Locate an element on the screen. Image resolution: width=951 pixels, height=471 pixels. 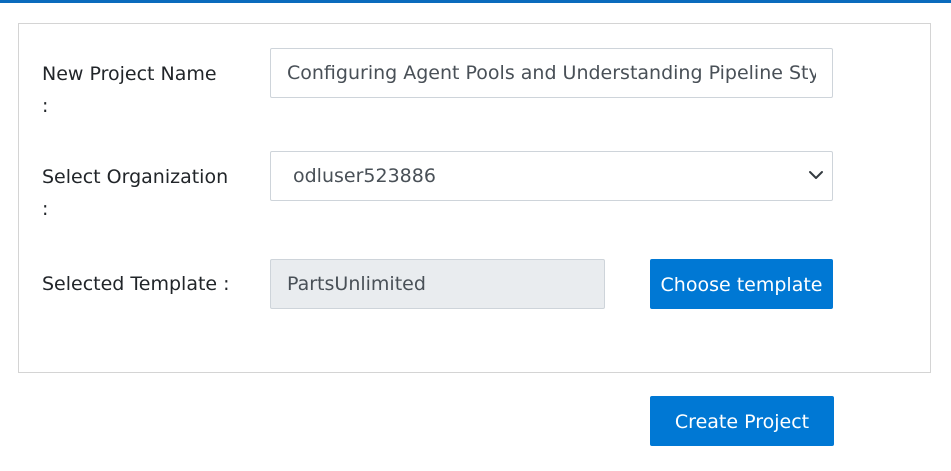
project-name-label: New Project Name : is located at coordinates (142, 90).